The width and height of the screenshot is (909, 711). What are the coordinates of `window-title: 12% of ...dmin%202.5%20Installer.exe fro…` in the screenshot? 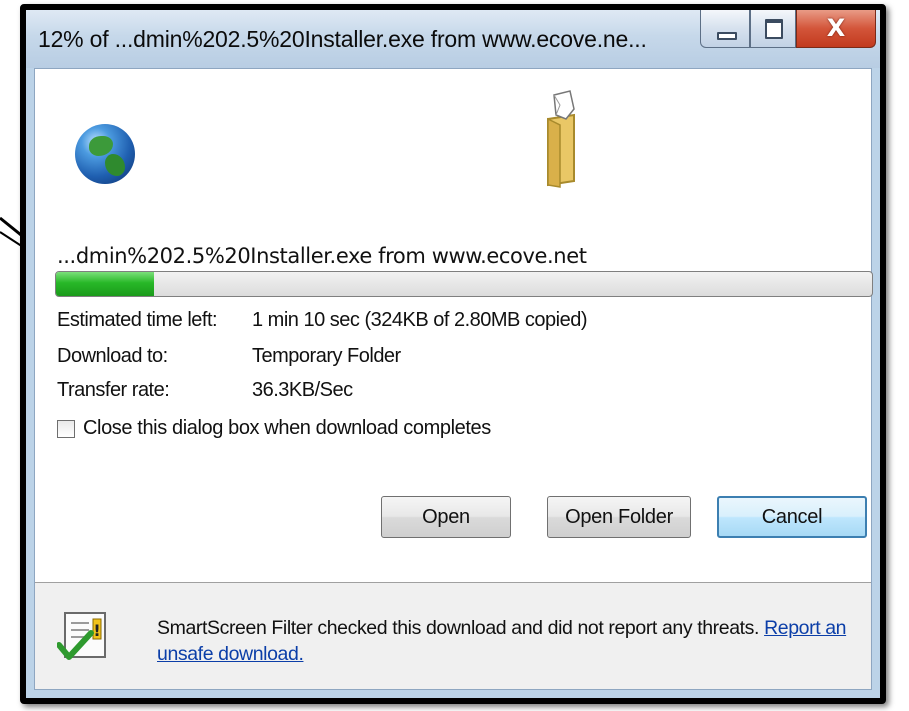 It's located at (342, 39).